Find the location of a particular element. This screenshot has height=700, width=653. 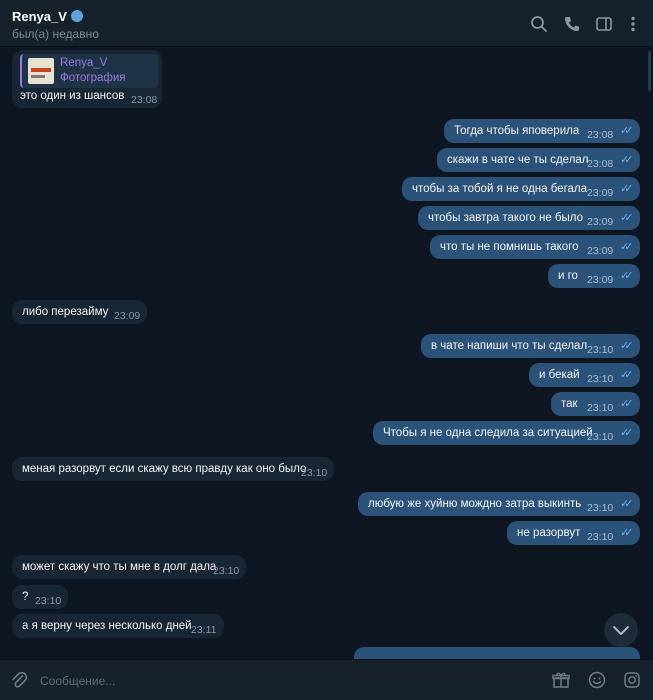

last-seen-status: был(а) недавно is located at coordinates (55, 34).